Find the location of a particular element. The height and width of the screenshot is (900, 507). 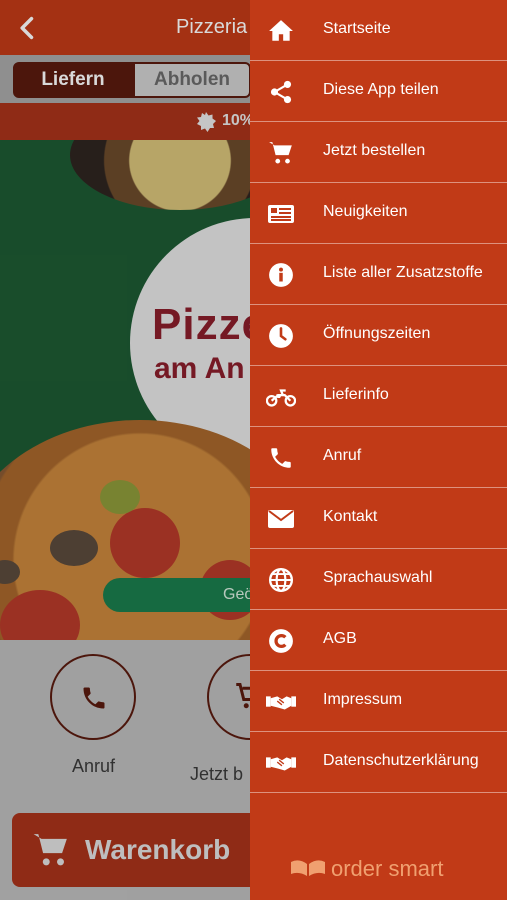

home-icon is located at coordinates (281, 31).